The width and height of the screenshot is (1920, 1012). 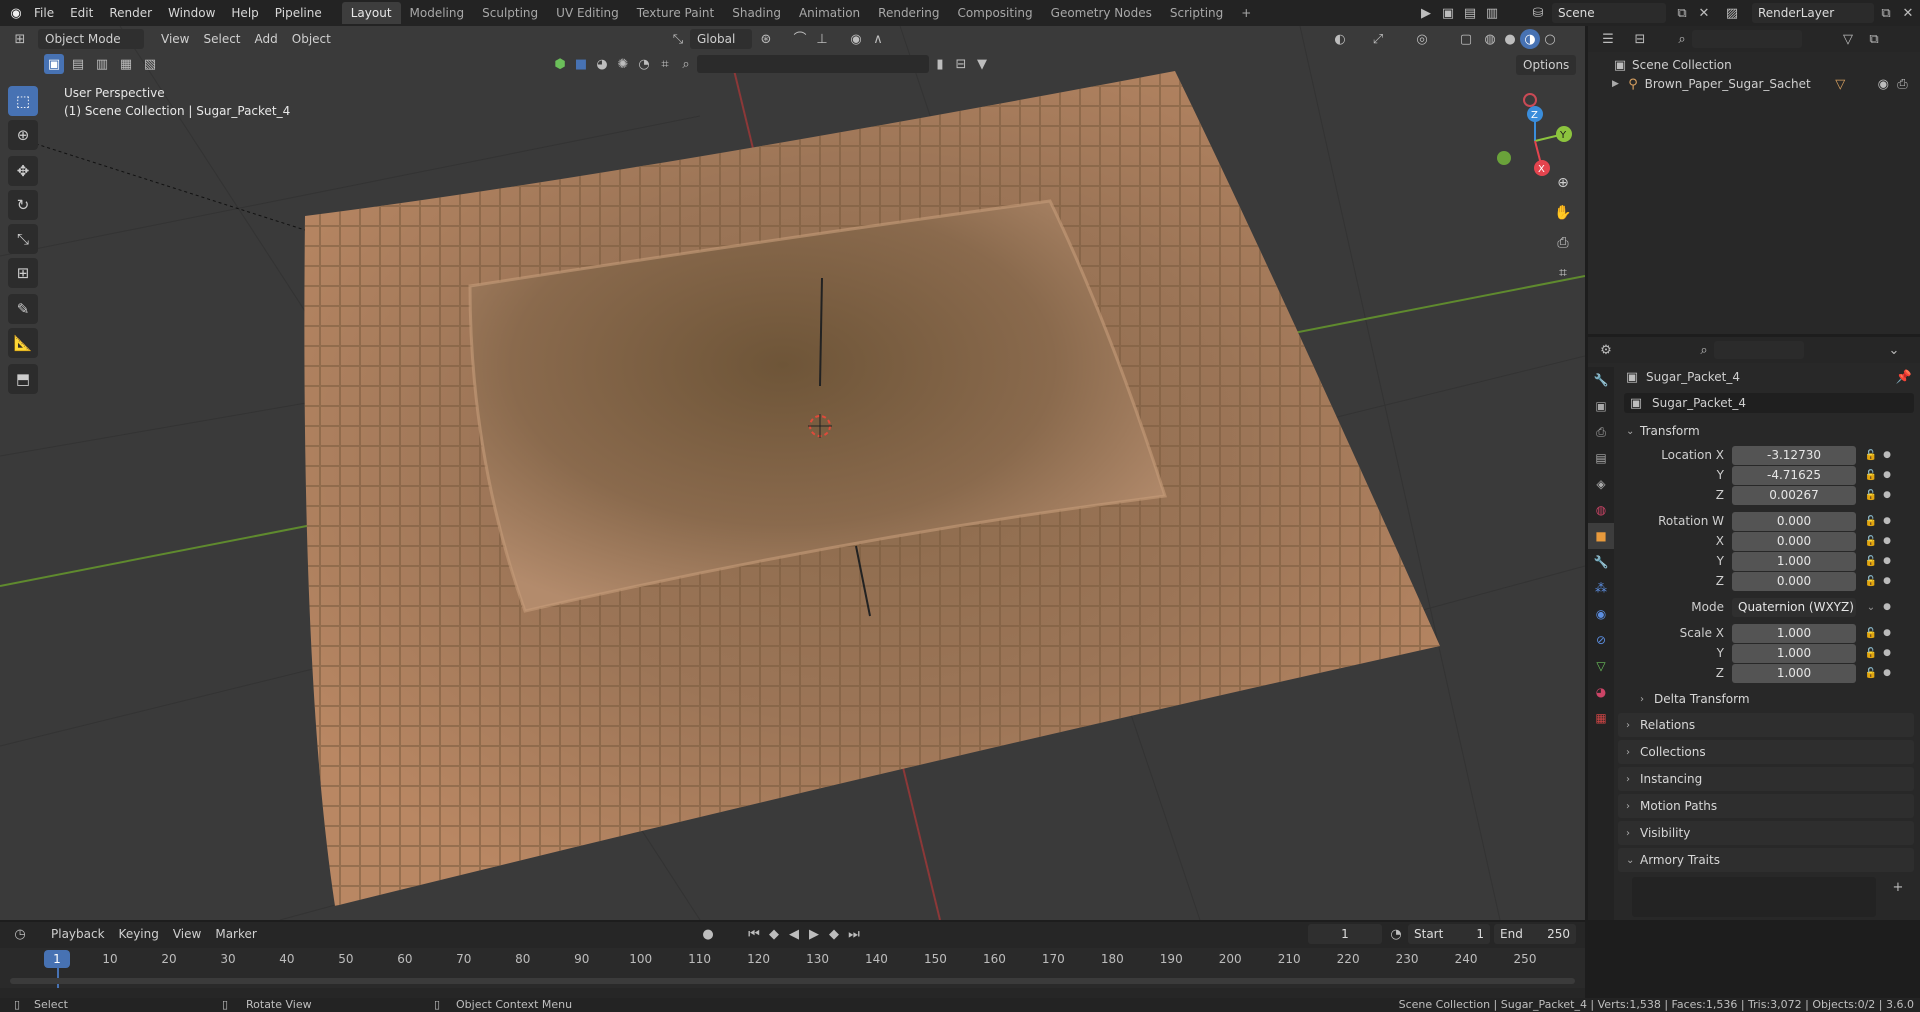 I want to click on menu-render: Render, so click(x=130, y=13).